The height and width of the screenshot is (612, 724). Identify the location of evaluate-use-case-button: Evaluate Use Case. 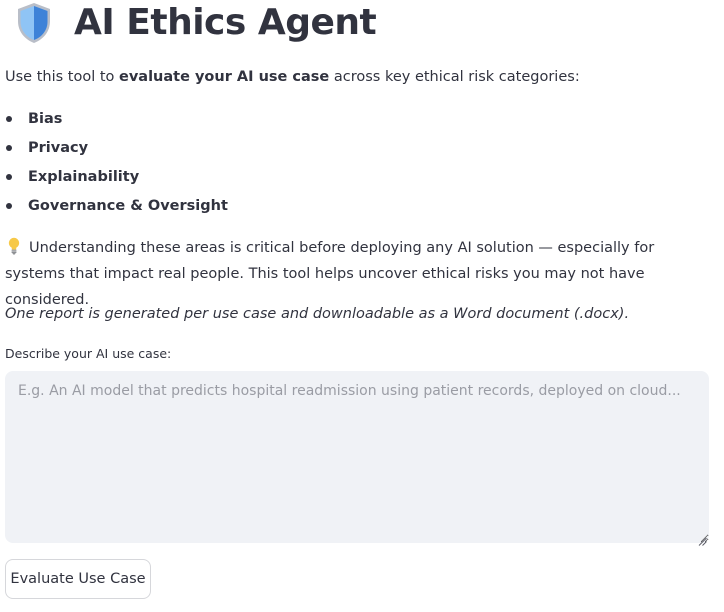
(78, 579).